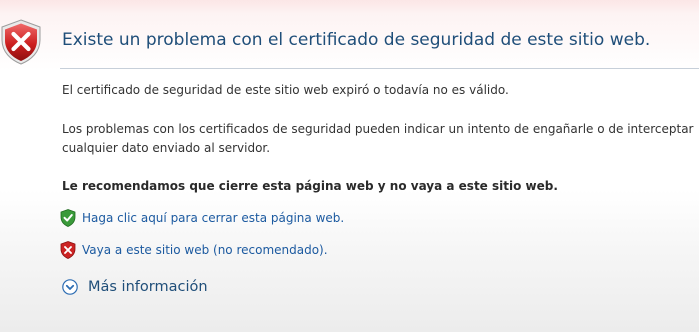 The height and width of the screenshot is (332, 699). Describe the element at coordinates (21, 42) in the screenshot. I see `error-shield-icon` at that location.